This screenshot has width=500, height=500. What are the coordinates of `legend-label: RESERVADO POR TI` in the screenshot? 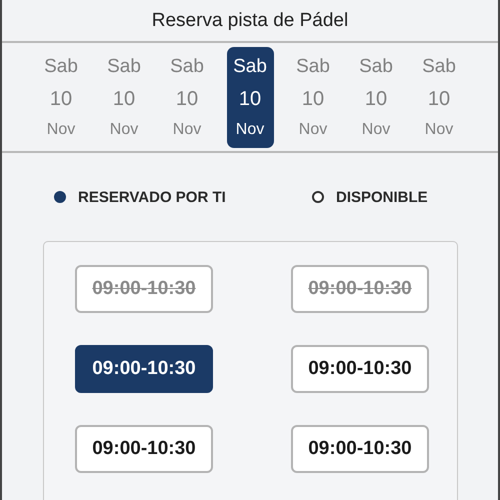 It's located at (152, 197).